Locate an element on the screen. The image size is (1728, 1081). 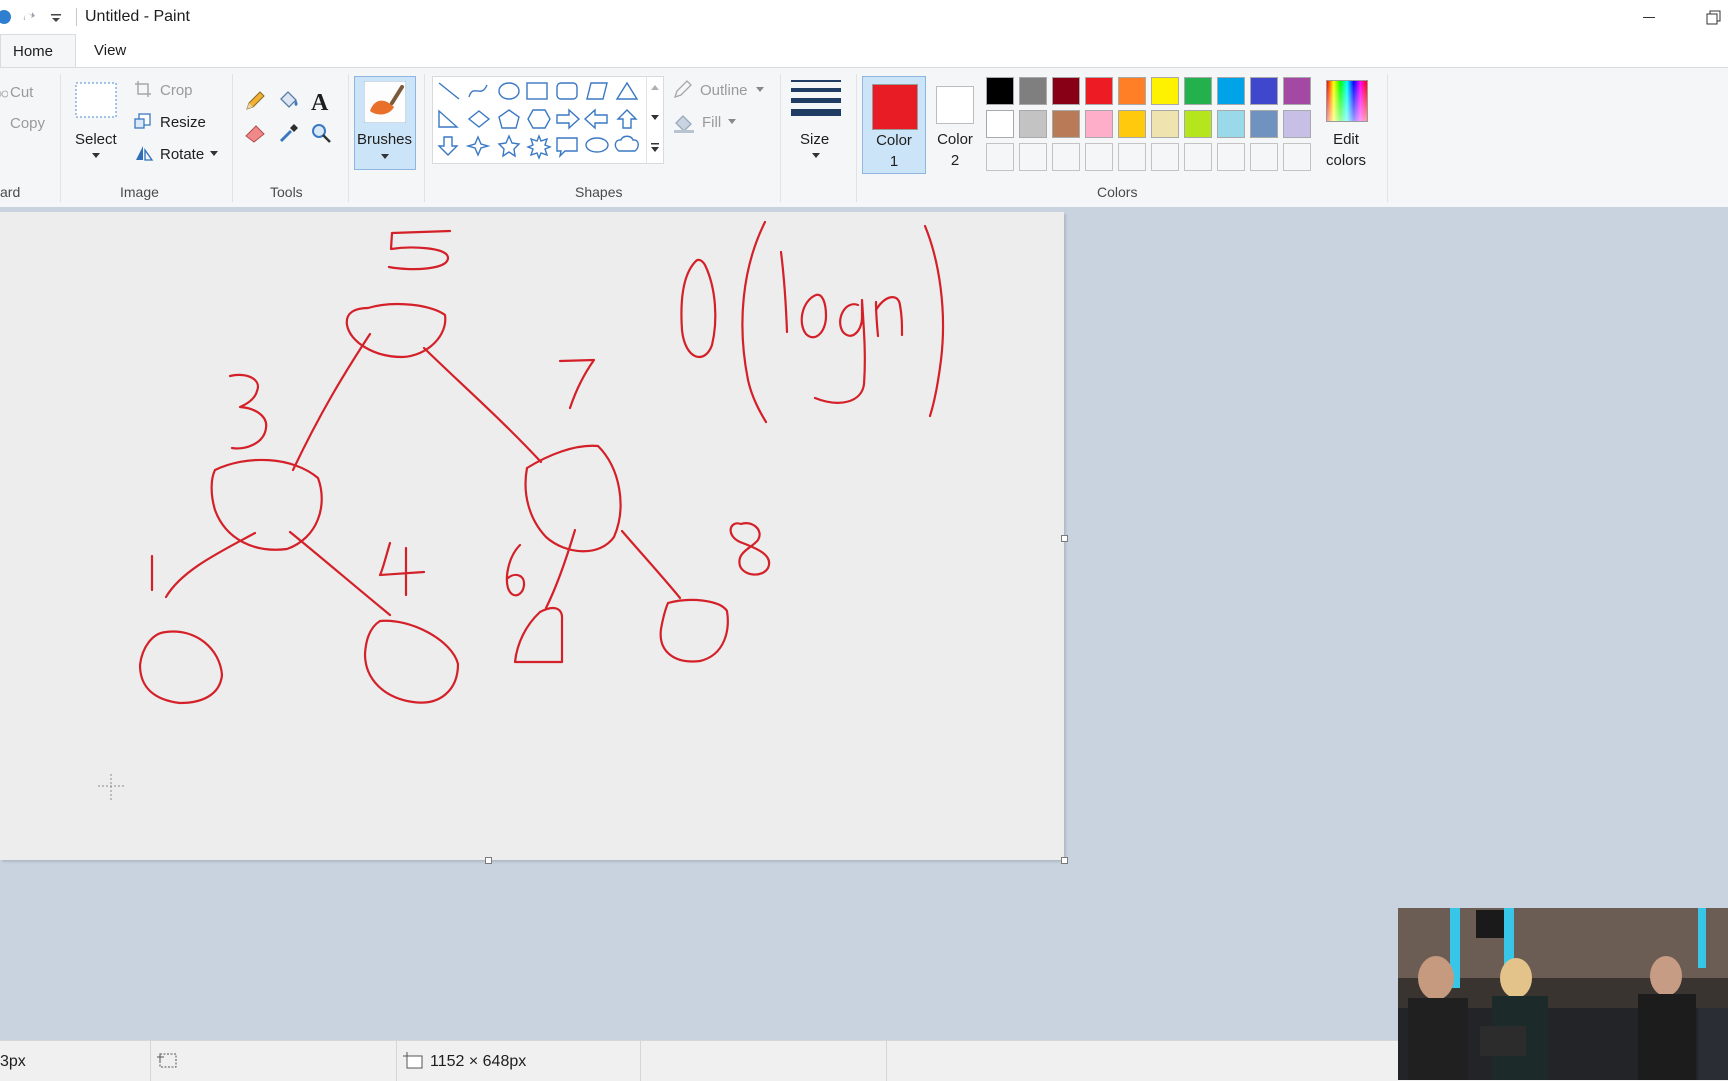
canvas-resize-handle-corner is located at coordinates (1064, 860).